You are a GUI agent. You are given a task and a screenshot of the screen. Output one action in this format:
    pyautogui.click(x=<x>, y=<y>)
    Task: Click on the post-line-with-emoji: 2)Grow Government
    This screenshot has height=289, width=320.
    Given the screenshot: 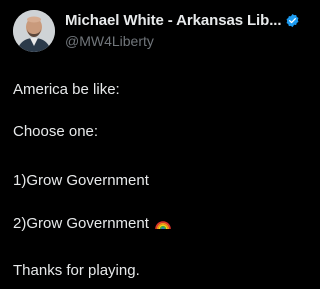 What is the action you would take?
    pyautogui.click(x=92, y=223)
    